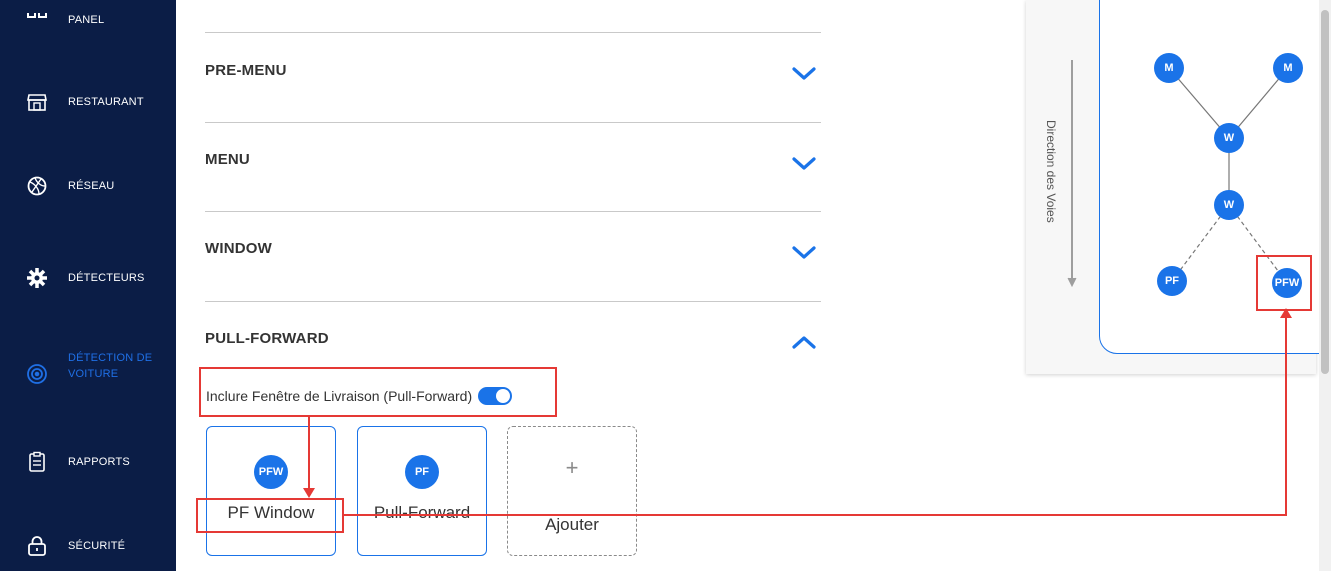  I want to click on scrollbar-thumb, so click(1325, 192).